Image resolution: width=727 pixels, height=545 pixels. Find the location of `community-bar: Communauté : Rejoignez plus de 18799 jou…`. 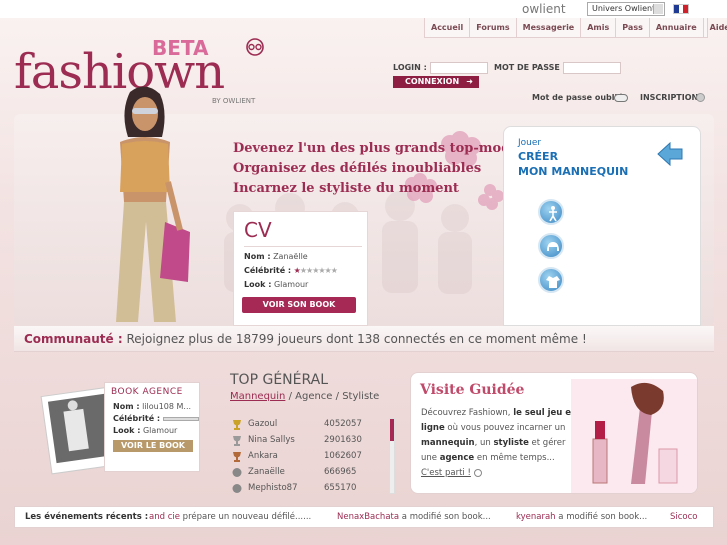

community-bar: Communauté : Rejoignez plus de 18799 jou… is located at coordinates (364, 339).